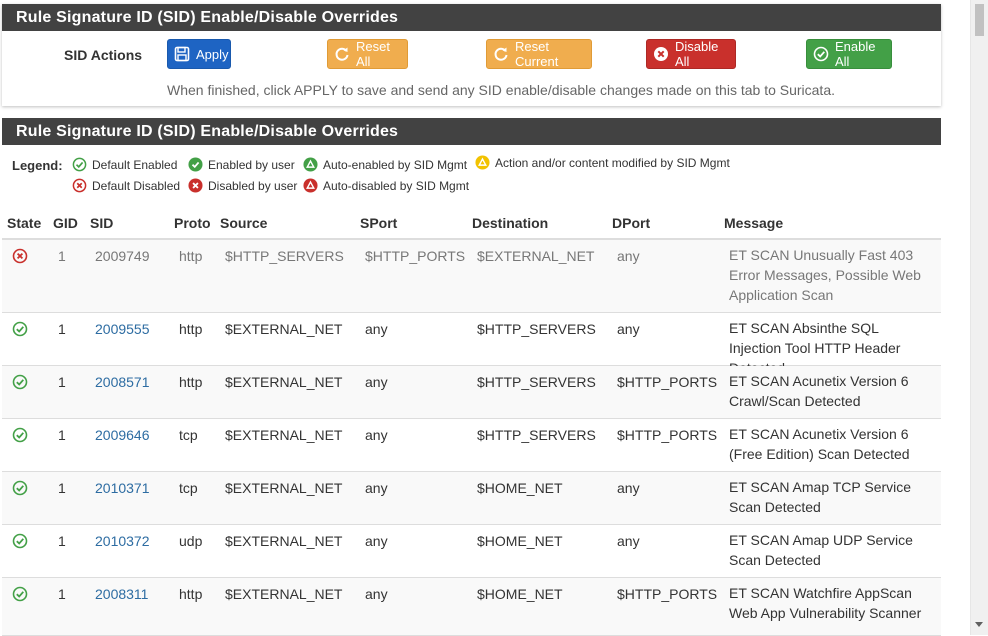  What do you see at coordinates (979, 20) in the screenshot?
I see `scrollbar-thumb` at bounding box center [979, 20].